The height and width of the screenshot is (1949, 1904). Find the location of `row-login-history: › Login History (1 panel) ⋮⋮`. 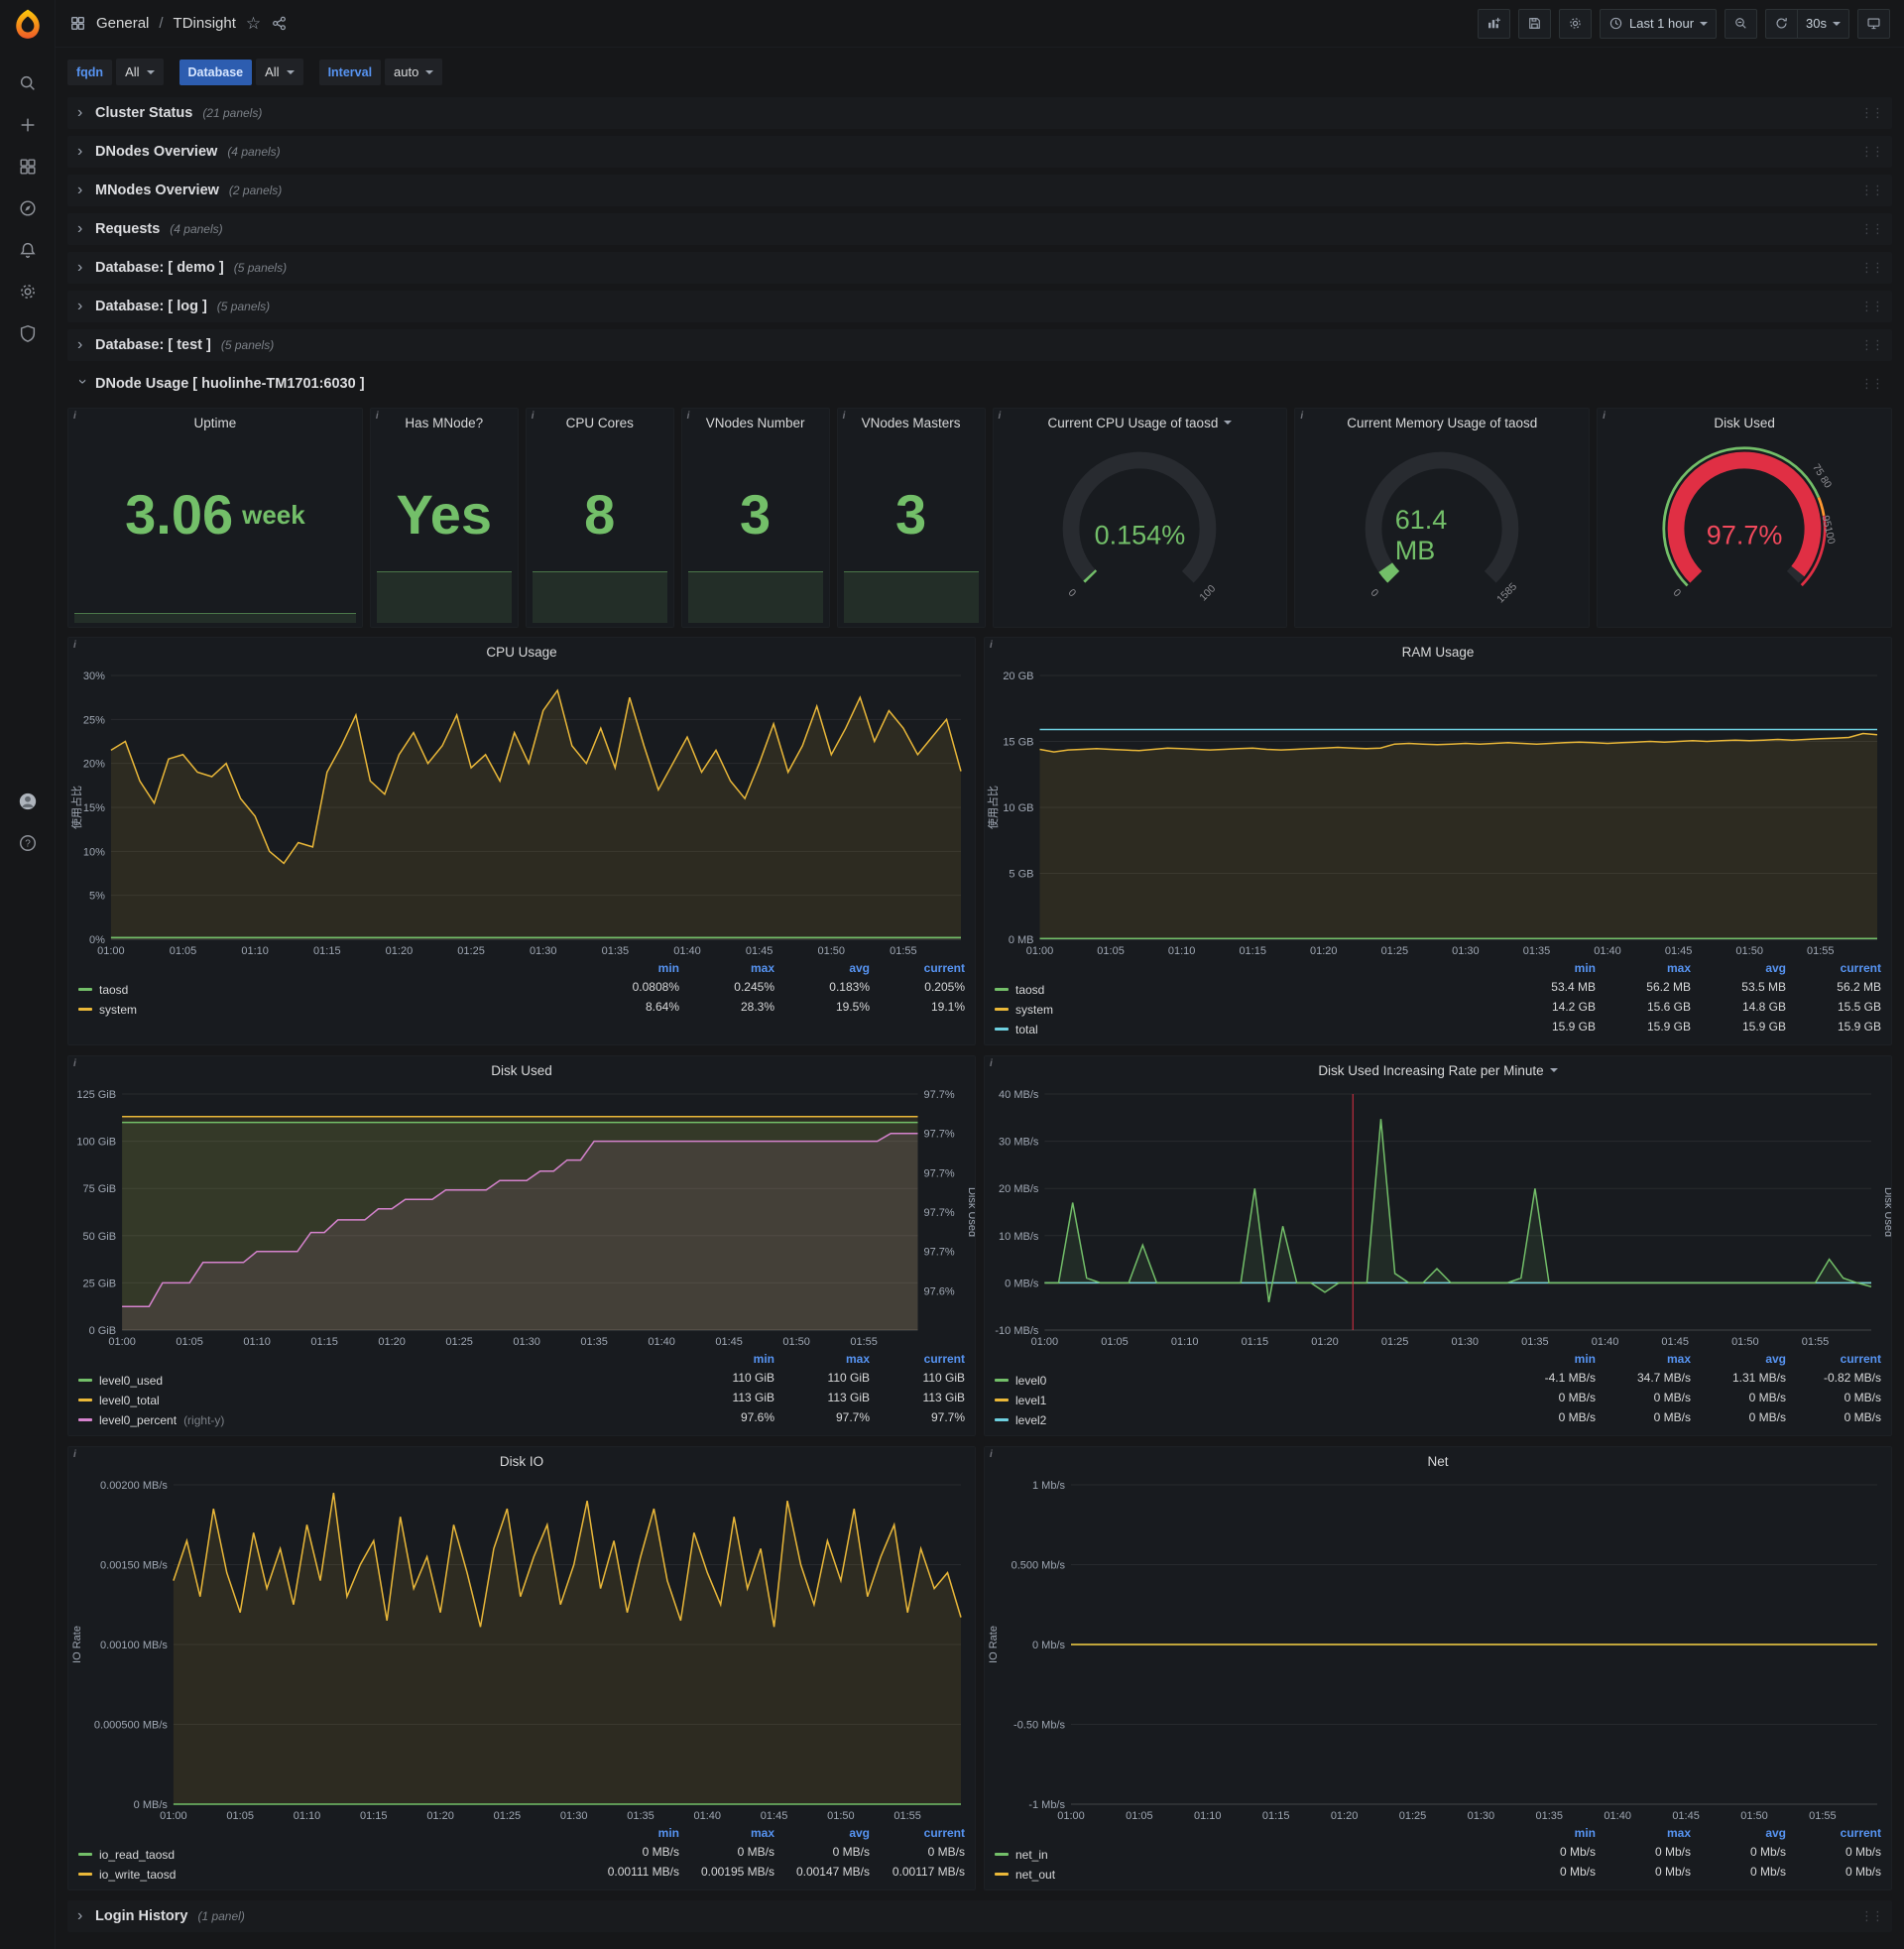

row-login-history: › Login History (1 panel) ⋮⋮ is located at coordinates (979, 1916).